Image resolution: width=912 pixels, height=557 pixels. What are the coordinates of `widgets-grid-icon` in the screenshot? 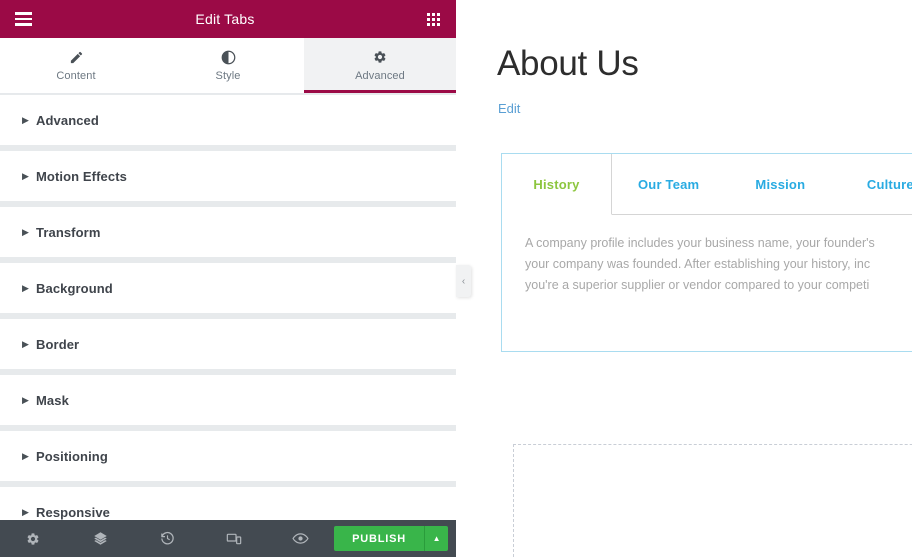 It's located at (433, 19).